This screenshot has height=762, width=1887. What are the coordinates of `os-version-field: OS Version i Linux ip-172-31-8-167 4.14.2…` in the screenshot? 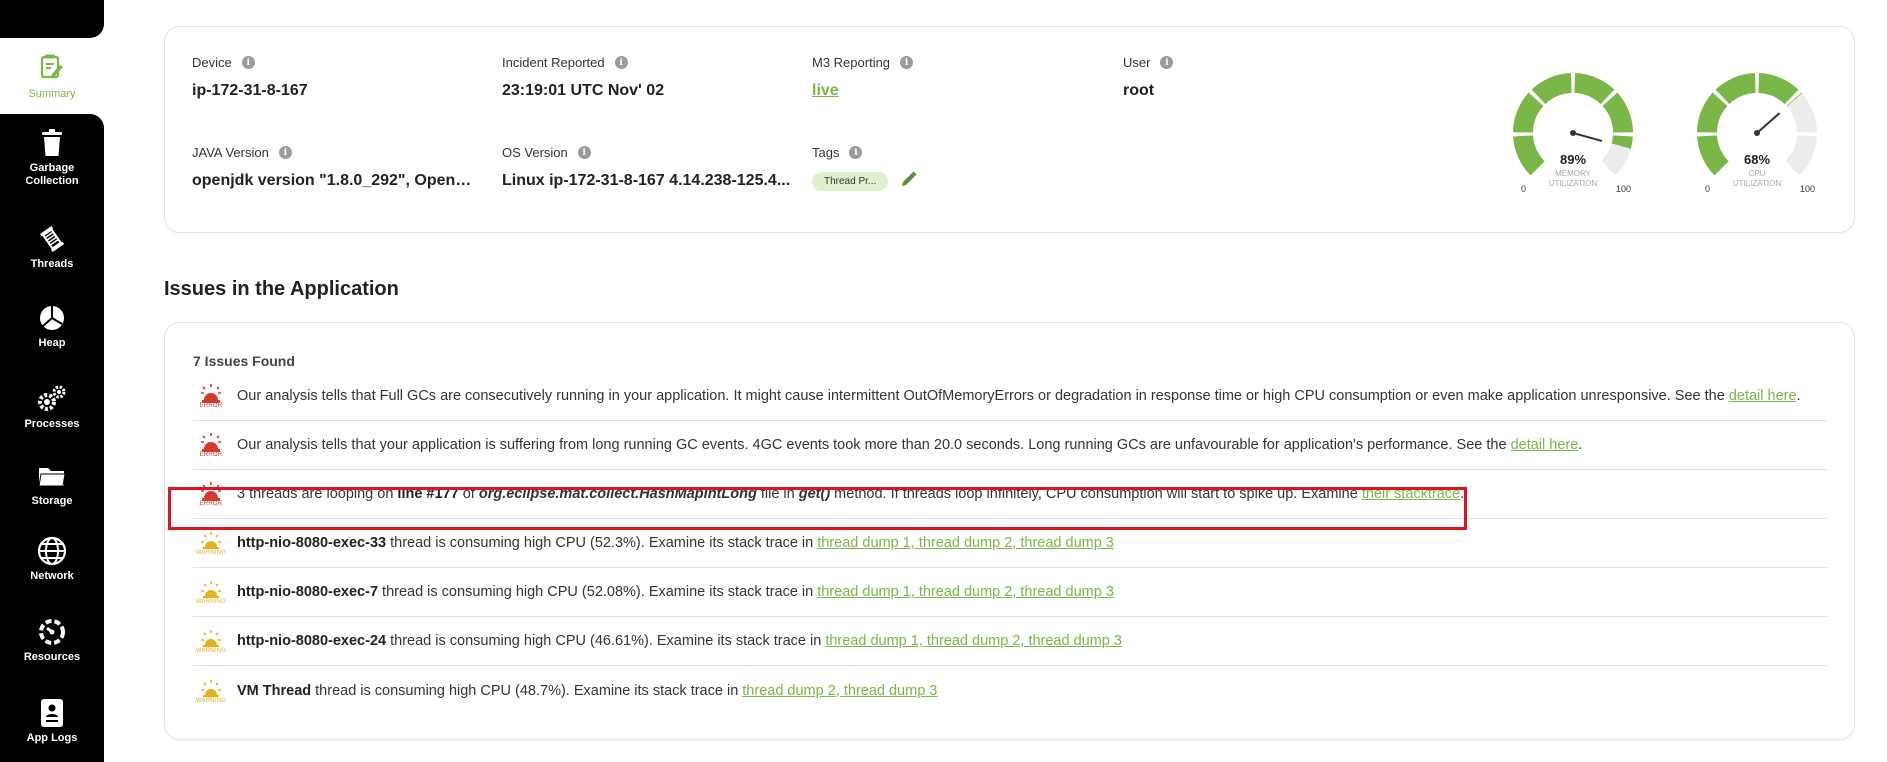 It's located at (648, 167).